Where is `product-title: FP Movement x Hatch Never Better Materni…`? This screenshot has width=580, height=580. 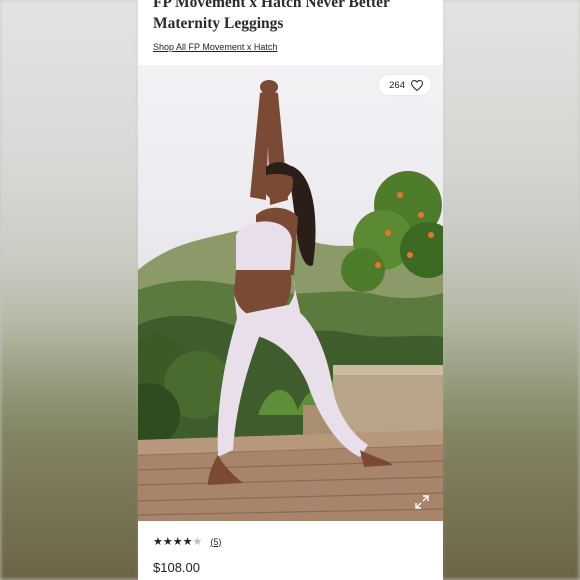 product-title: FP Movement x Hatch Never Better Materni… is located at coordinates (271, 16).